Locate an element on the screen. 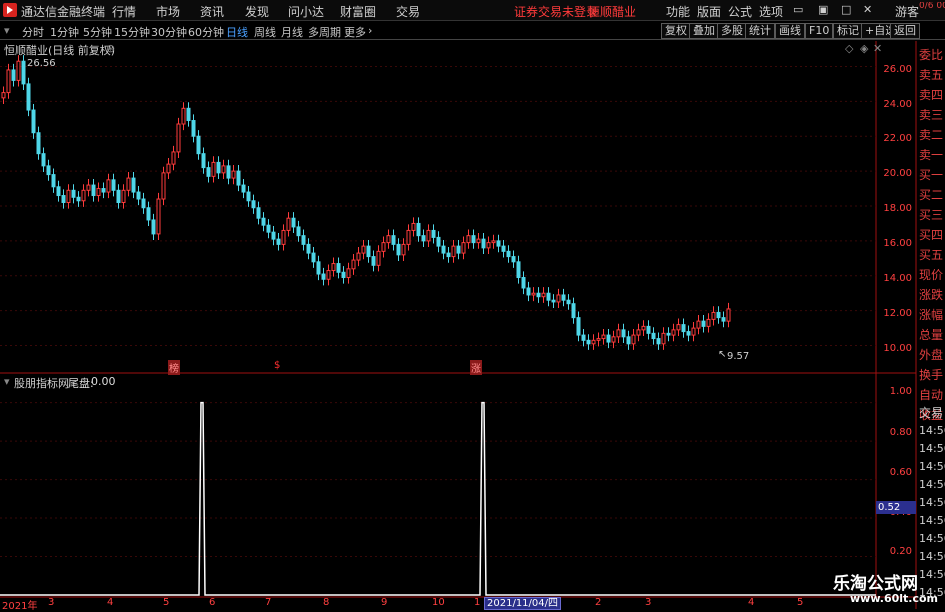  multi-stock-button: 多股 is located at coordinates (732, 31).